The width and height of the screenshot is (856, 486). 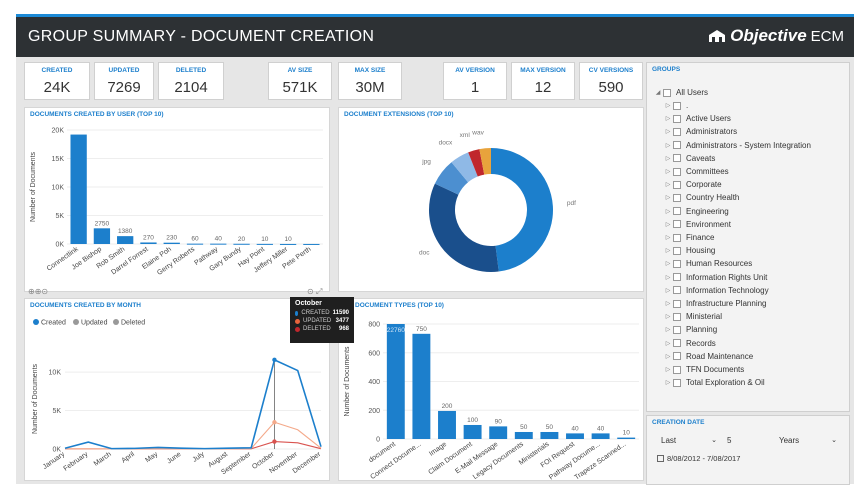 What do you see at coordinates (692, 316) in the screenshot?
I see `group-item: ▷ Ministerial` at bounding box center [692, 316].